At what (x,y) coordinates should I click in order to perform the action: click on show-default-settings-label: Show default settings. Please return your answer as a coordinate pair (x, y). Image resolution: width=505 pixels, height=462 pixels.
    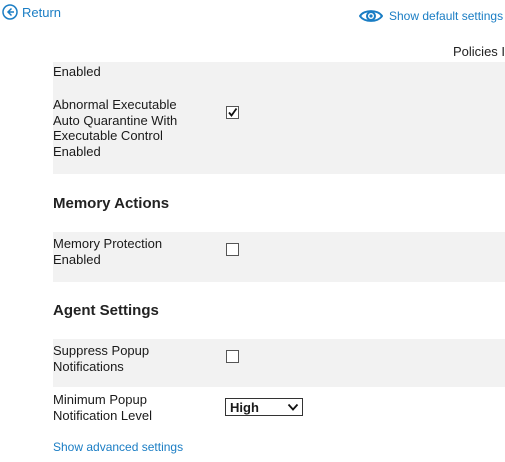
    Looking at the image, I should click on (446, 16).